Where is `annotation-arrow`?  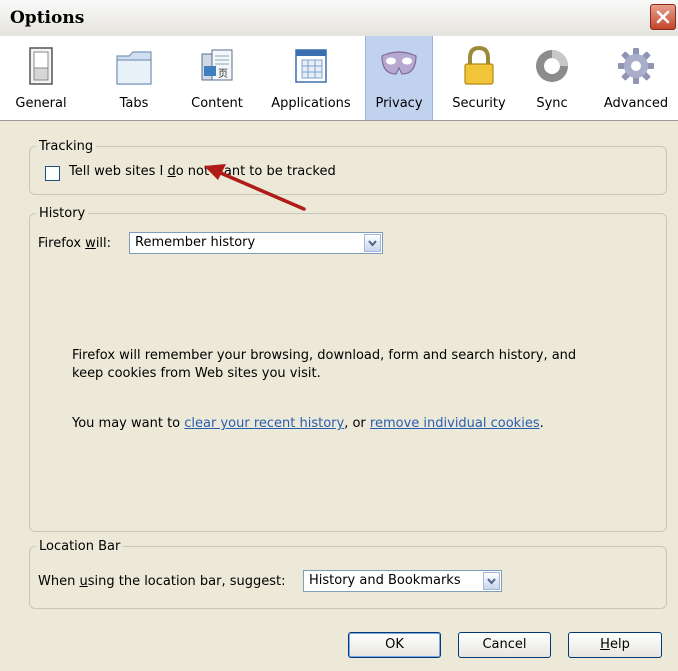
annotation-arrow is located at coordinates (255, 187).